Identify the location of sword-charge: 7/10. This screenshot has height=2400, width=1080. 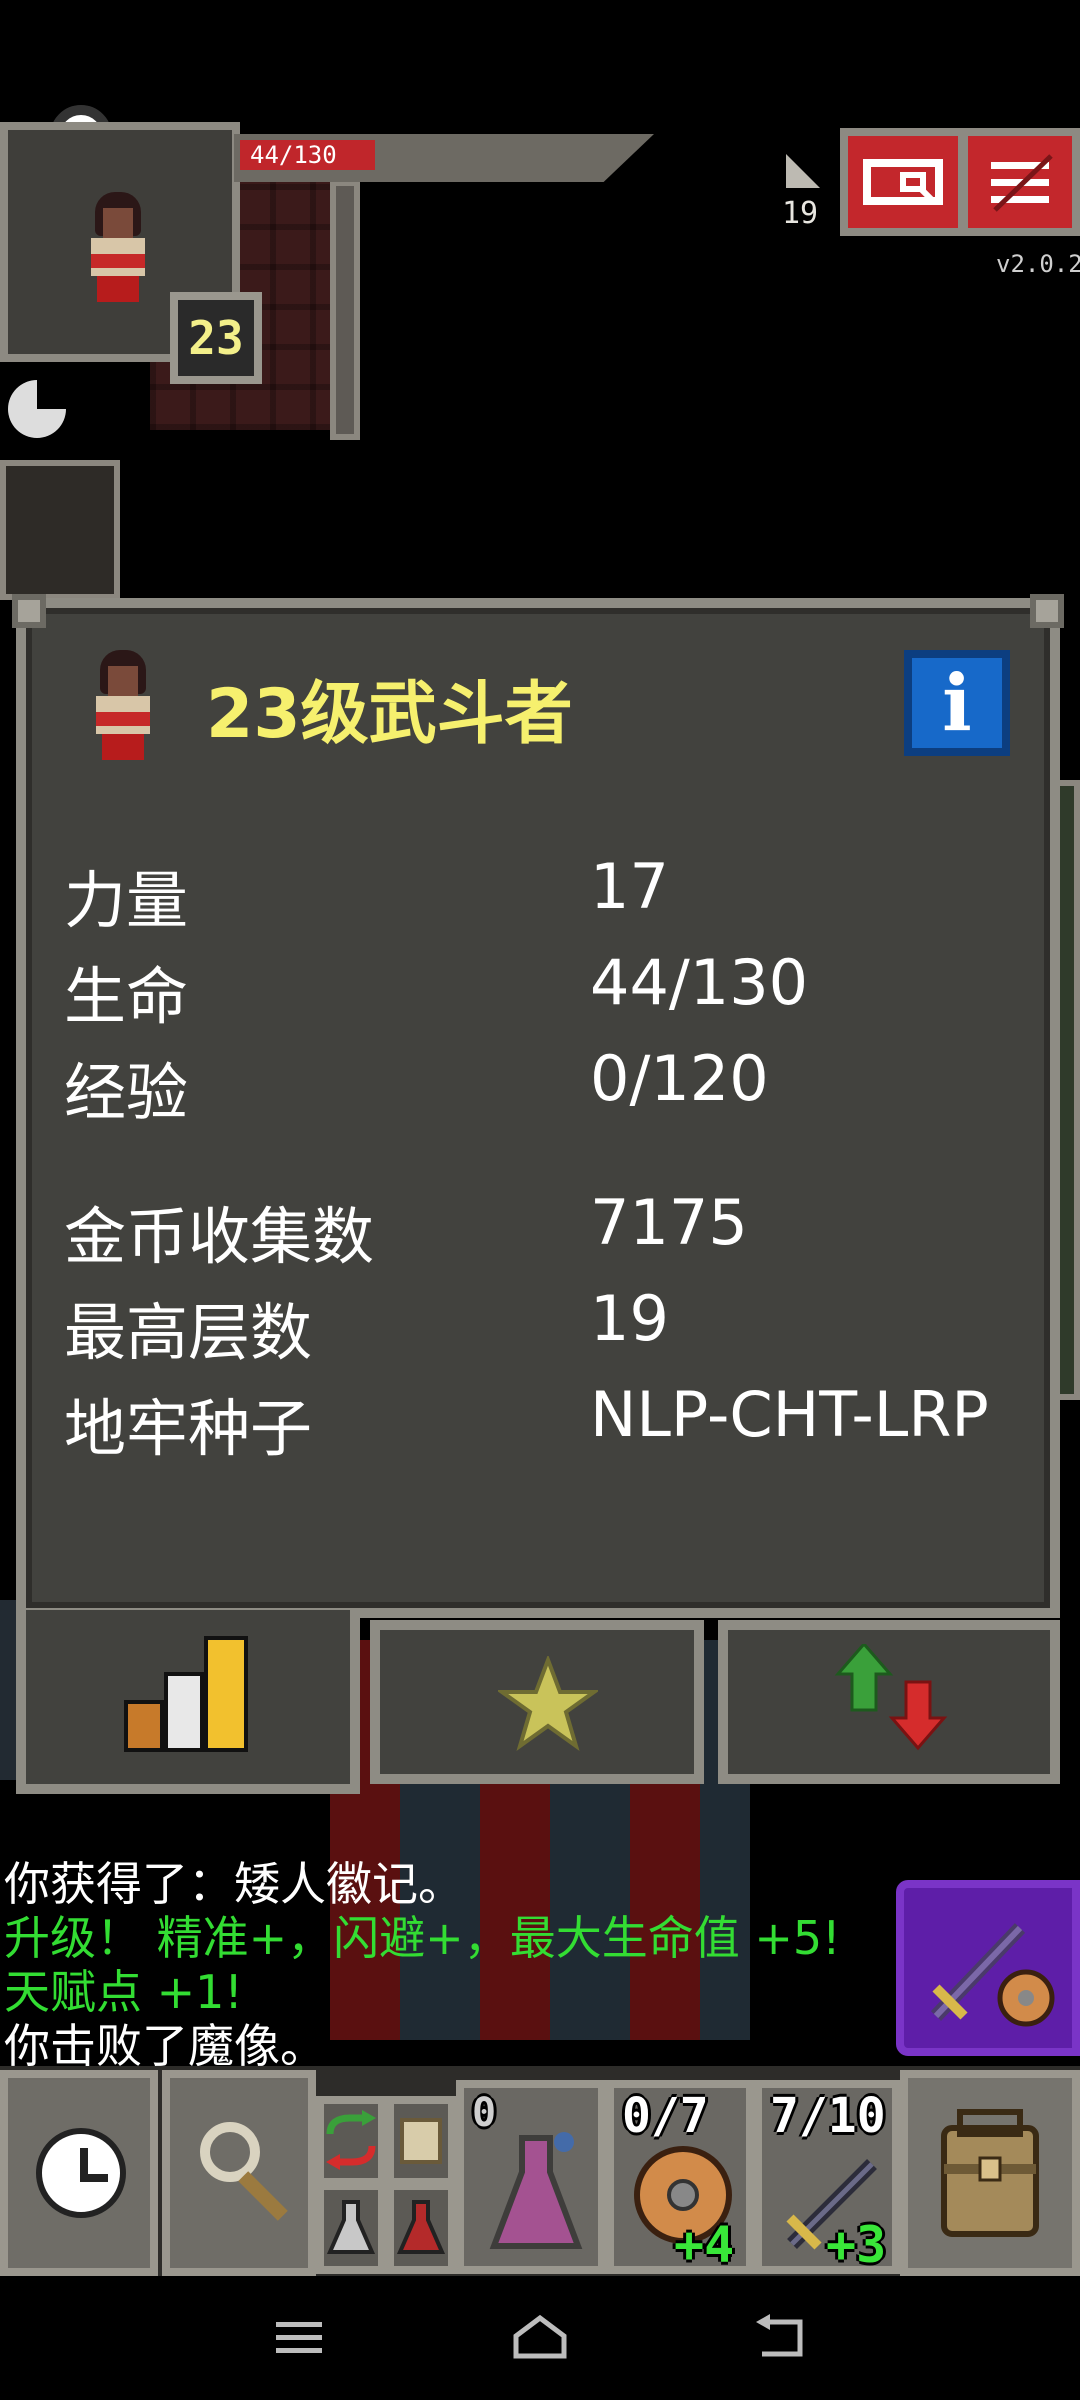
(828, 2116).